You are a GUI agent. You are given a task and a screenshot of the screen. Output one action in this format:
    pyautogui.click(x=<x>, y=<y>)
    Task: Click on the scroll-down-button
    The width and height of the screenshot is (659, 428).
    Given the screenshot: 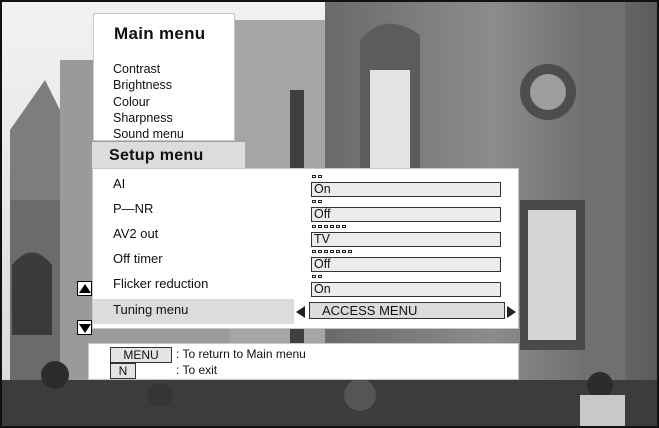 What is the action you would take?
    pyautogui.click(x=84, y=327)
    